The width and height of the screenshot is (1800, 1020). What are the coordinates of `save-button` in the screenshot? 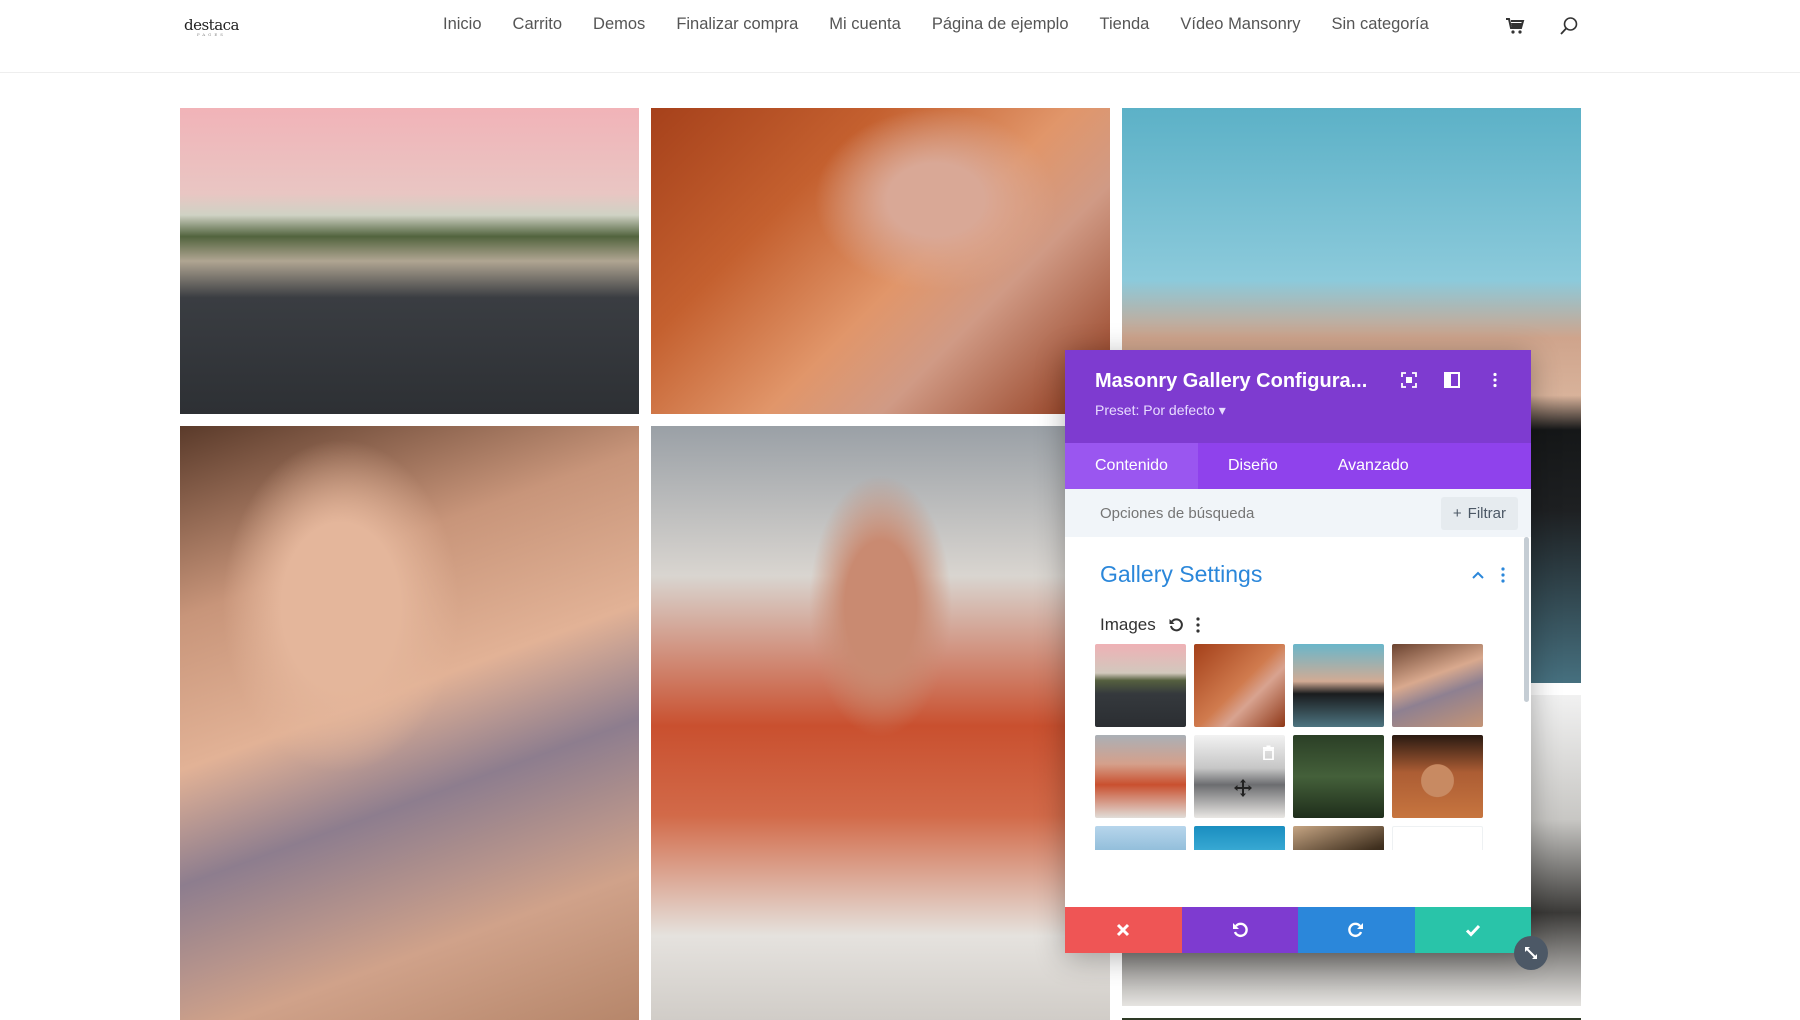 It's located at (1472, 930).